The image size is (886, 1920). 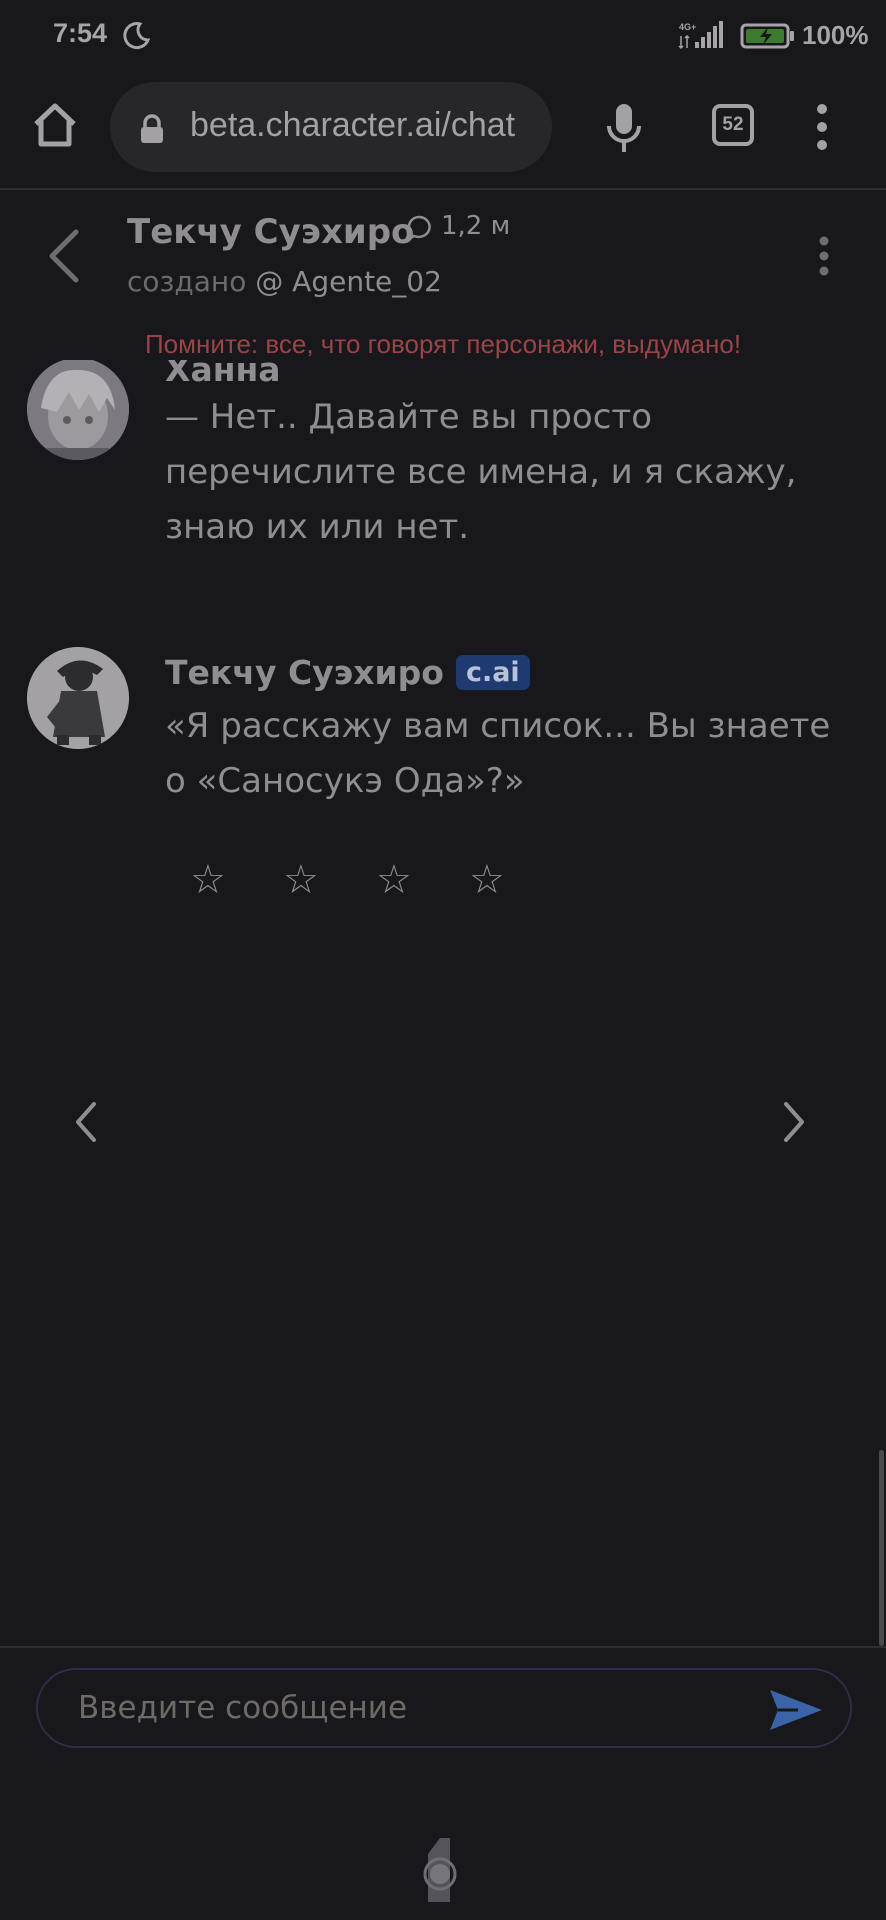 What do you see at coordinates (80, 33) in the screenshot?
I see `status-time: 7:54` at bounding box center [80, 33].